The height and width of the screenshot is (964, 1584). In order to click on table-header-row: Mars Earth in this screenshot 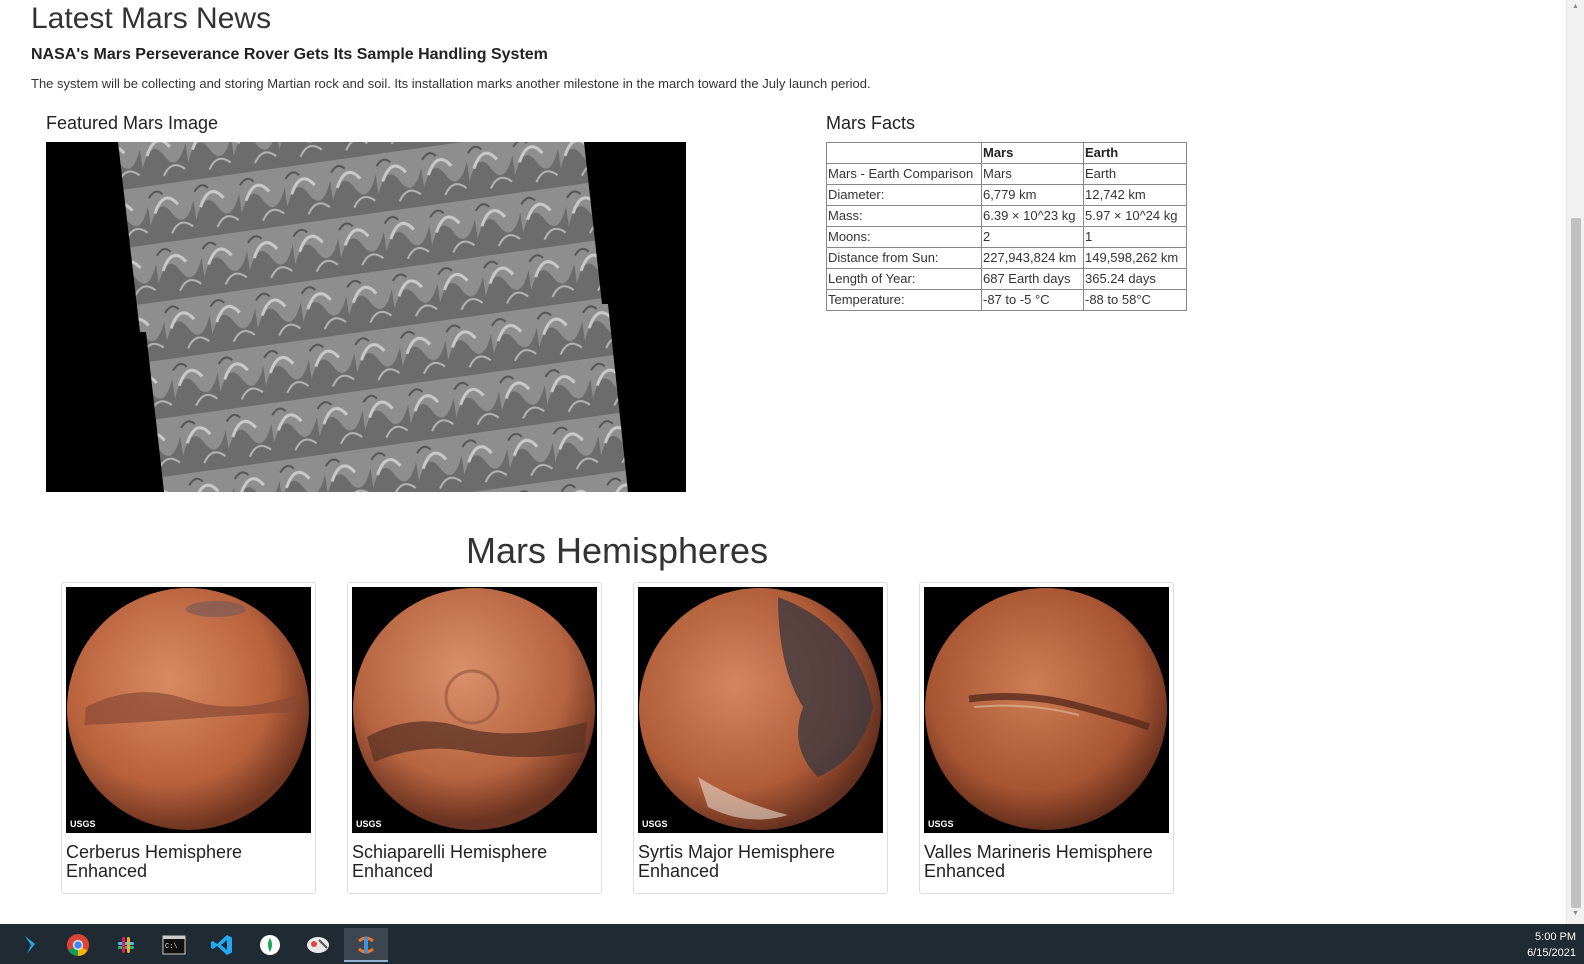, I will do `click(1006, 153)`.